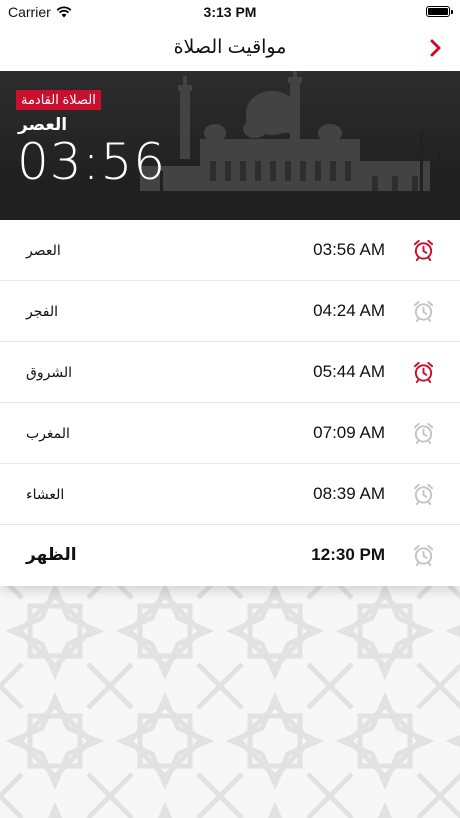 Image resolution: width=460 pixels, height=818 pixels. I want to click on prayer-name: المغرب, so click(48, 433).